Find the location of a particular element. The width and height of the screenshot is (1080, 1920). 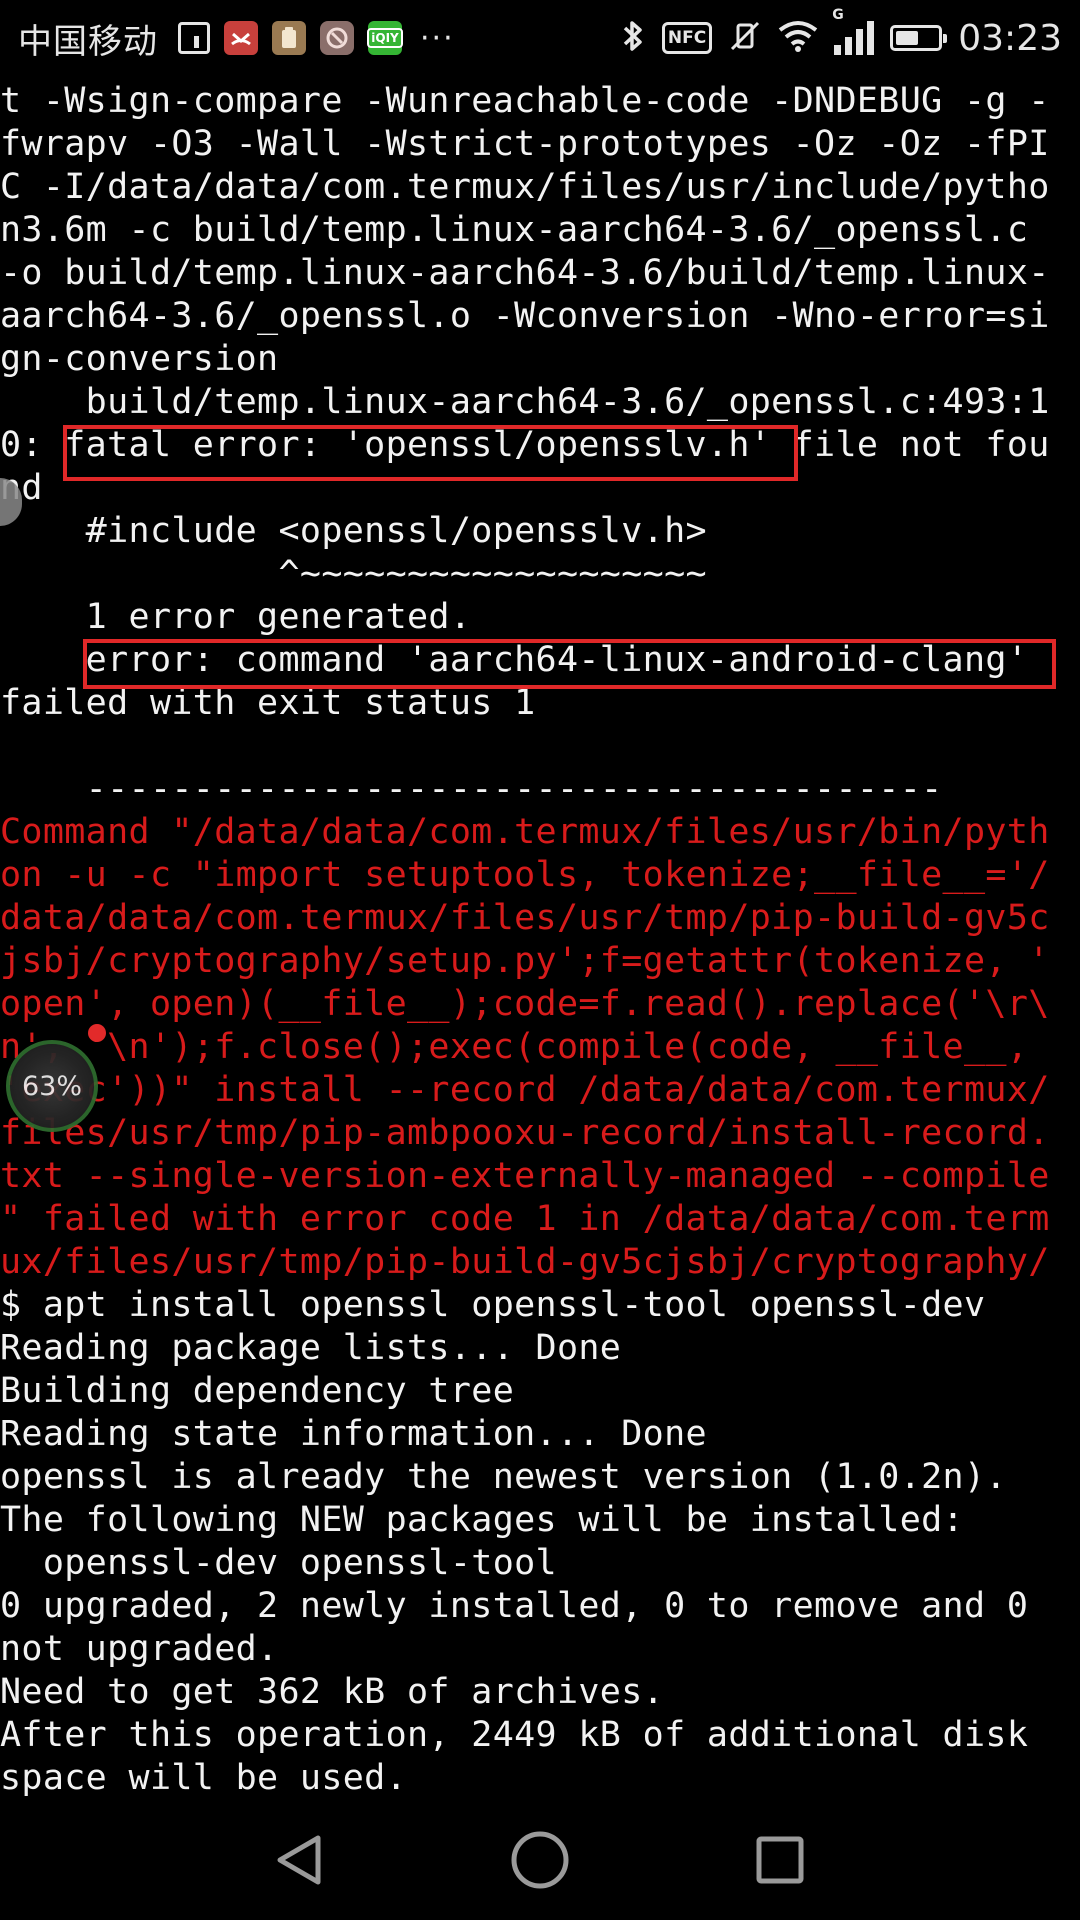

terminal-line: Building dependency tree is located at coordinates (257, 1391).